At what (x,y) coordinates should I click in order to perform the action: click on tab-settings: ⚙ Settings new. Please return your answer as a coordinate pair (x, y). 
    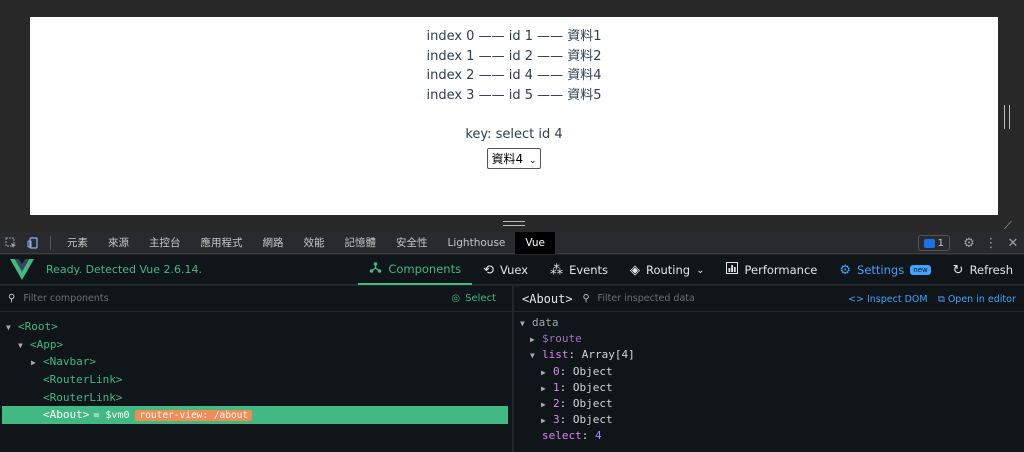
    Looking at the image, I should click on (884, 270).